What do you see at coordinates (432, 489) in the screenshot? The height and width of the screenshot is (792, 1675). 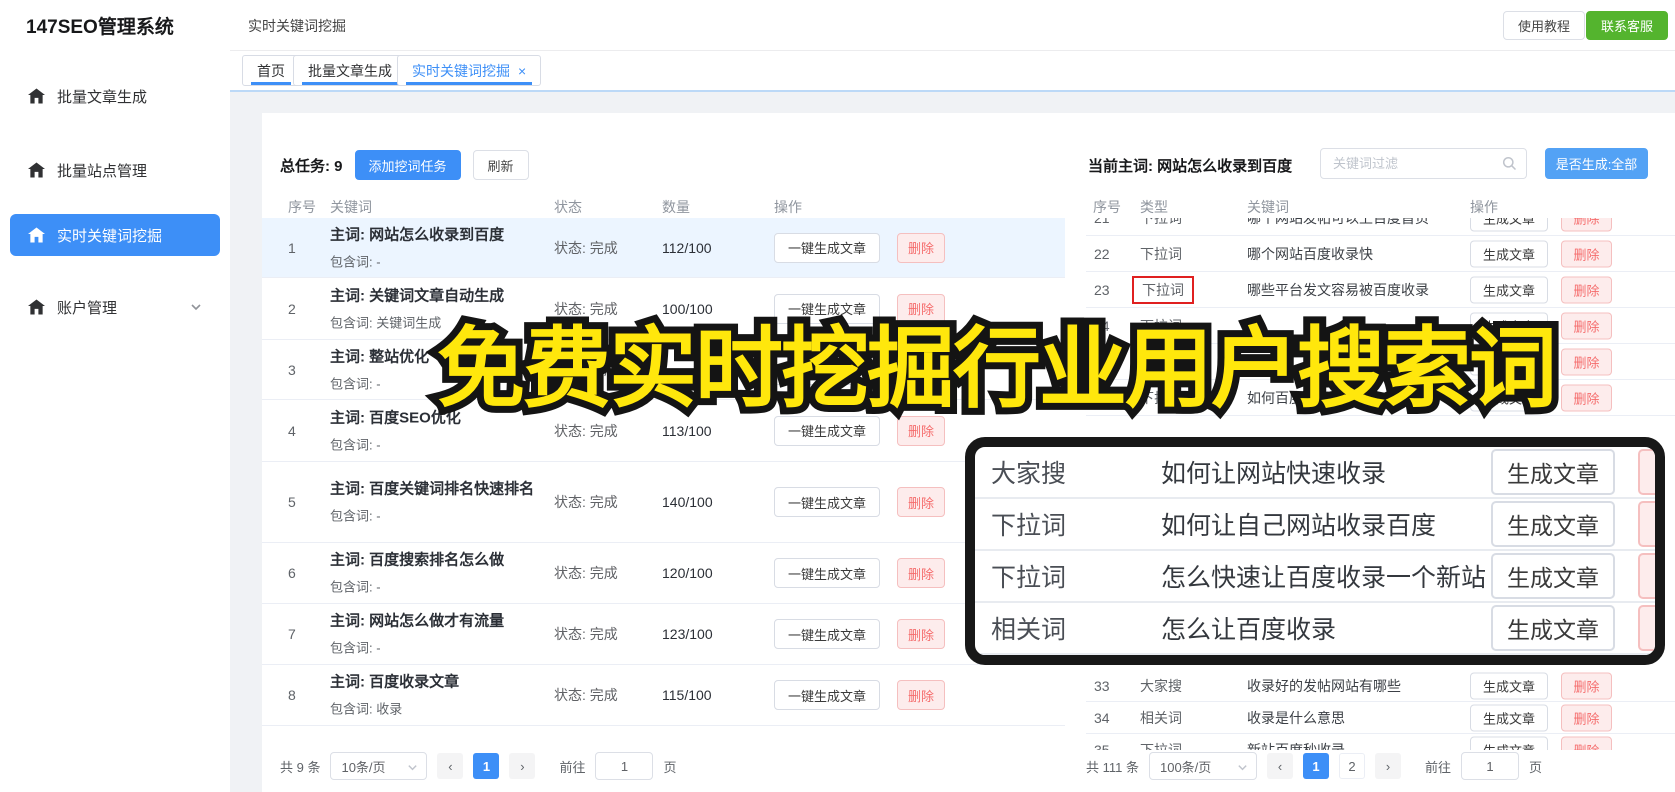 I see `main-keyword: 主词: 百度关键词排名快速排名` at bounding box center [432, 489].